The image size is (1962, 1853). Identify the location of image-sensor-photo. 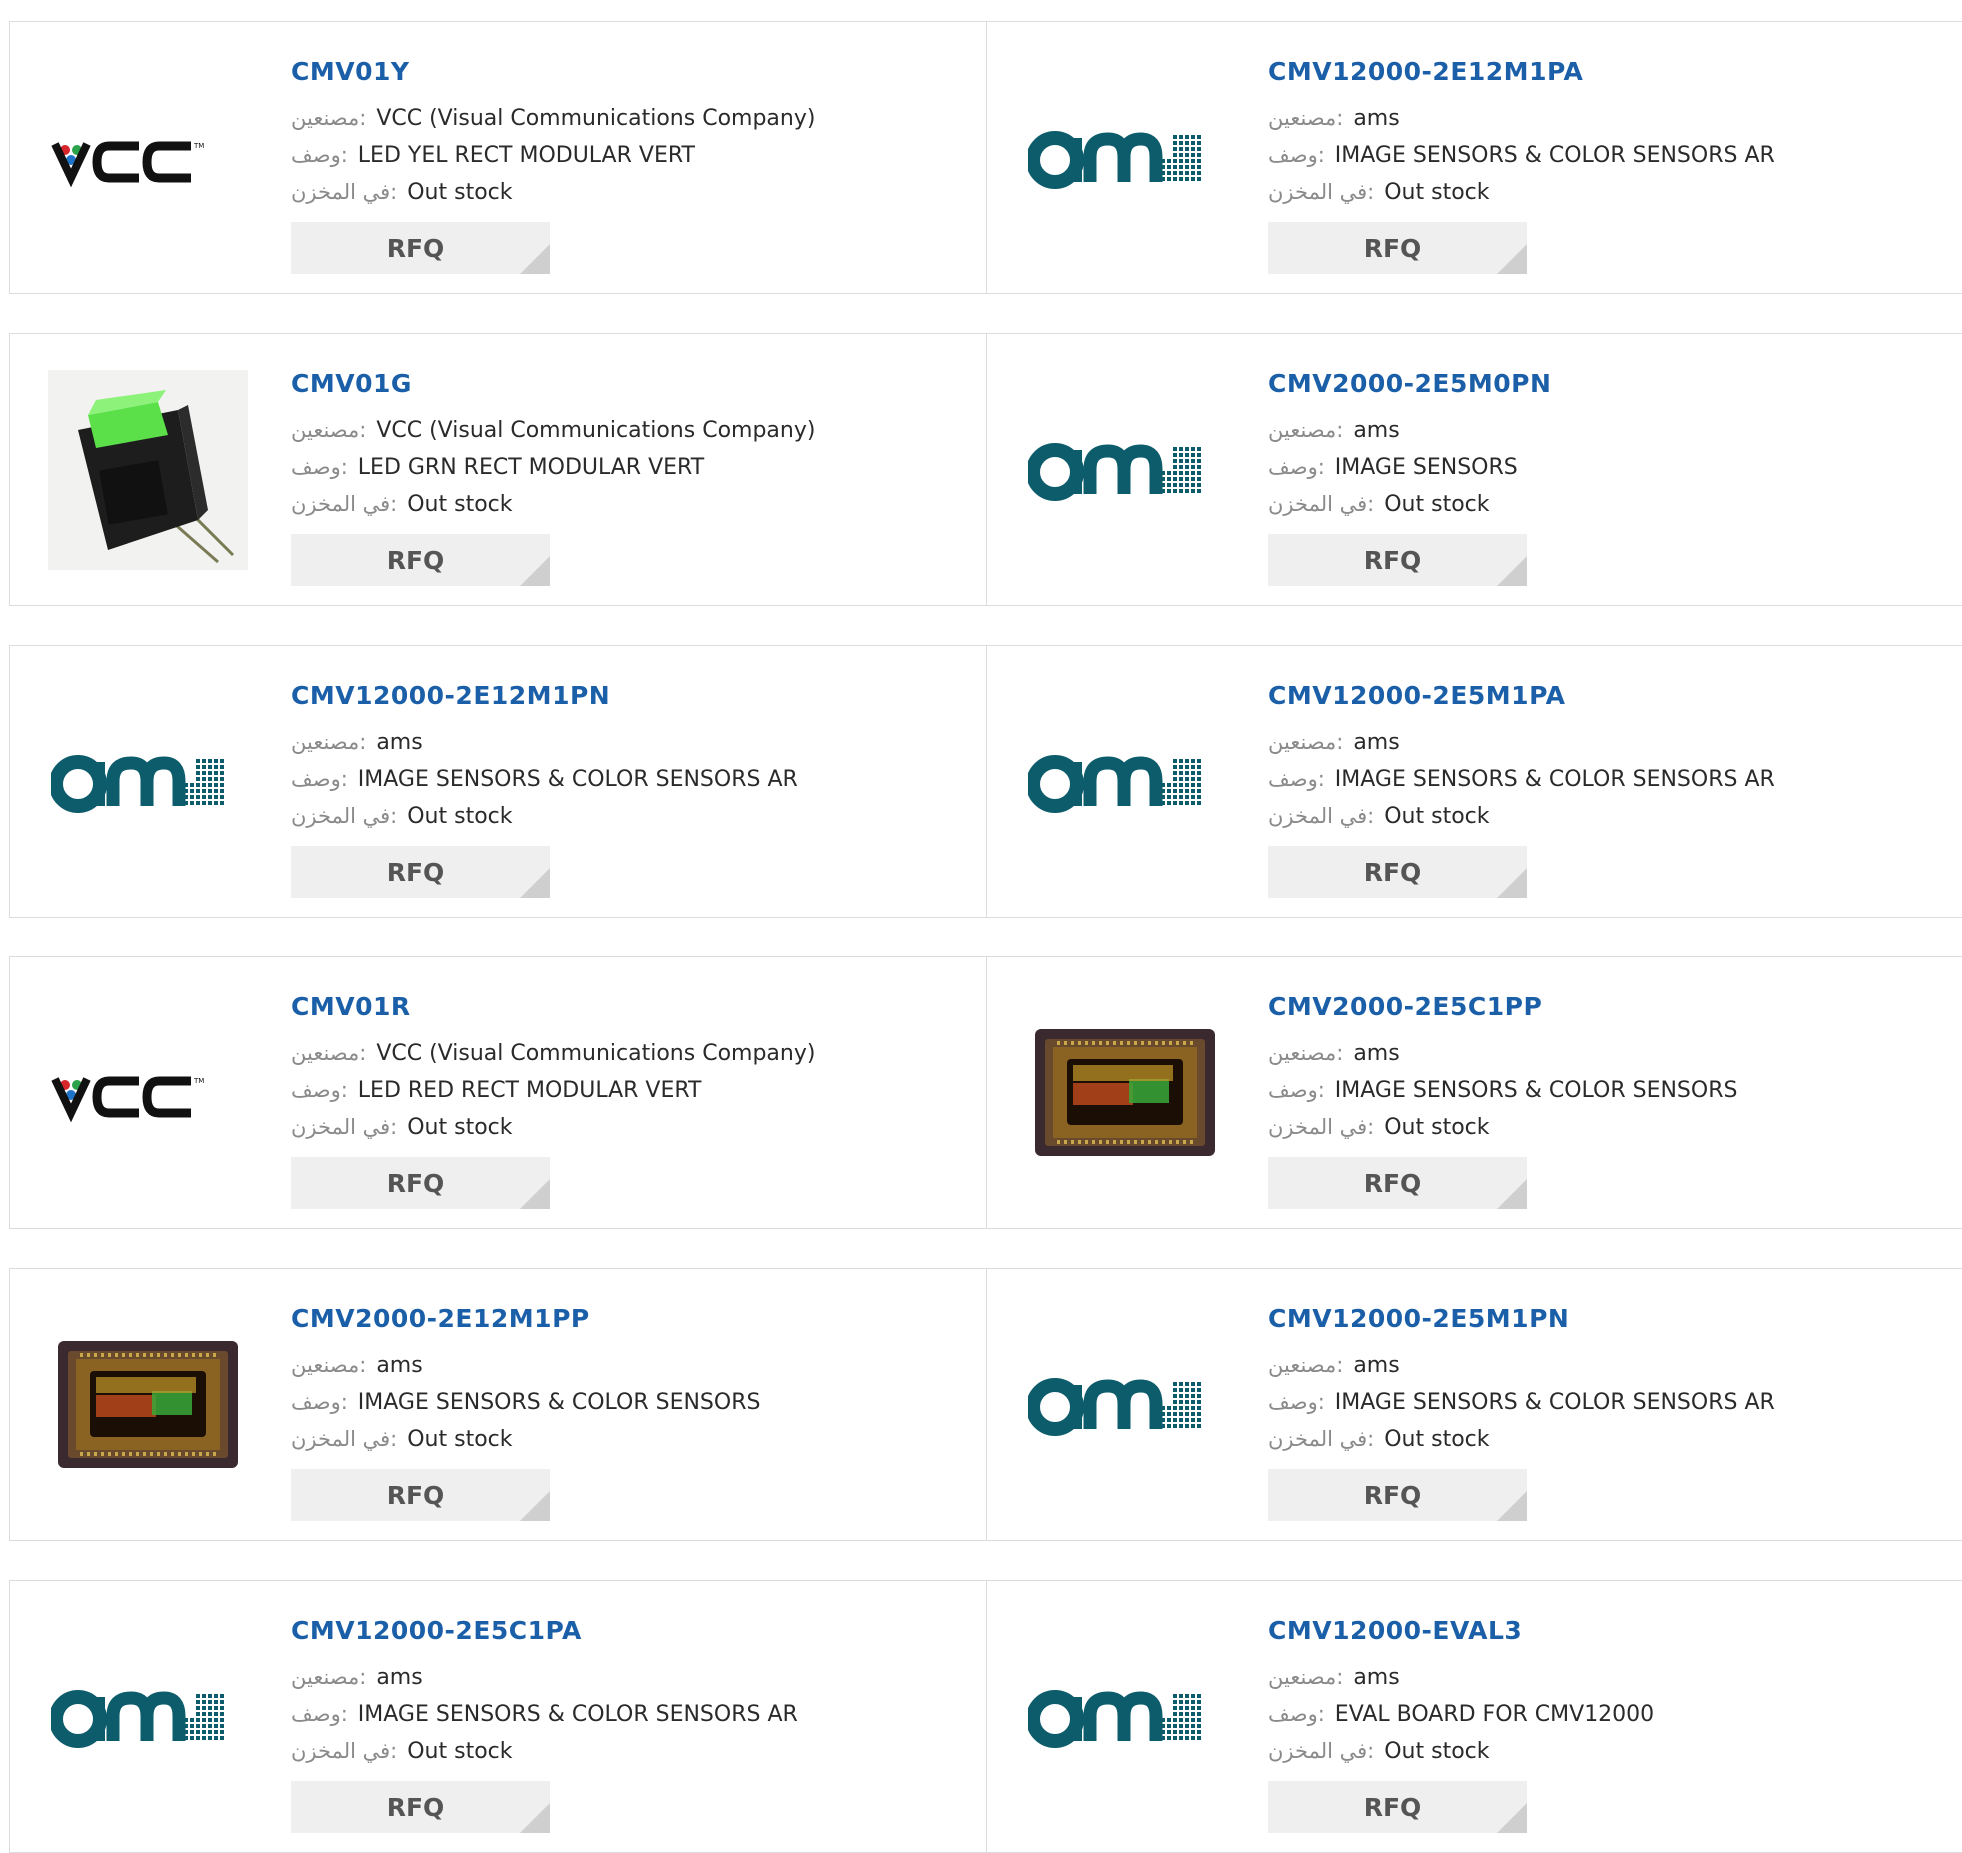
(1124, 1092).